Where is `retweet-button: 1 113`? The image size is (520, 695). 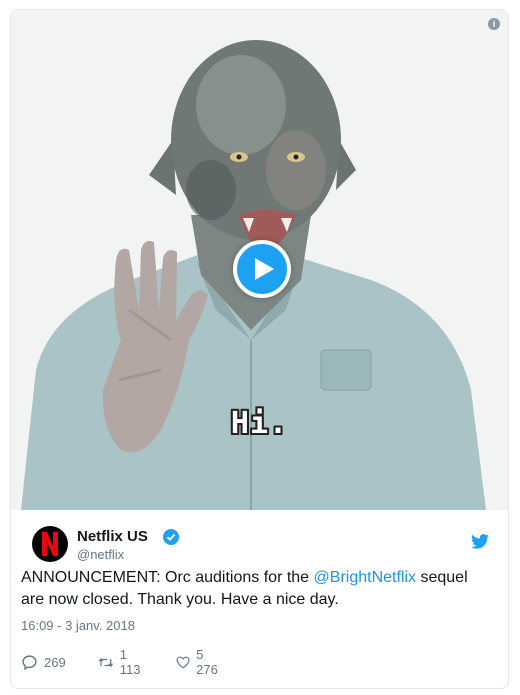
retweet-button: 1 113 is located at coordinates (121, 662).